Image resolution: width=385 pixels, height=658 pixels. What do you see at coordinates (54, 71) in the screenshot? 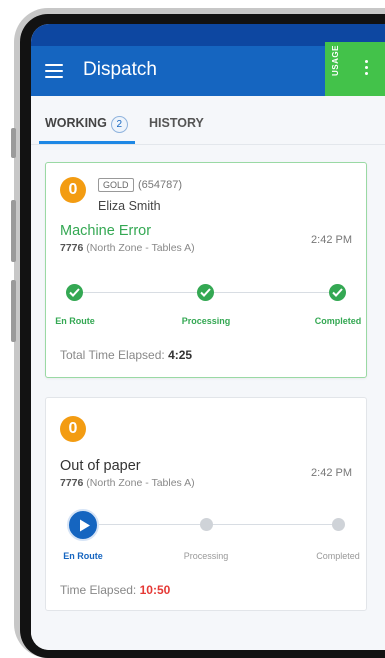
I see `hamburger-menu-icon` at bounding box center [54, 71].